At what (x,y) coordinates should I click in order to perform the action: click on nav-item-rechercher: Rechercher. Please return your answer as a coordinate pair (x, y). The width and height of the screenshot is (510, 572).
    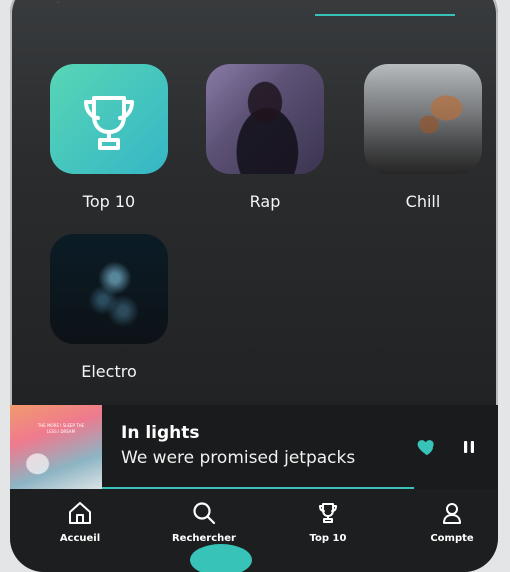
    Looking at the image, I should click on (204, 524).